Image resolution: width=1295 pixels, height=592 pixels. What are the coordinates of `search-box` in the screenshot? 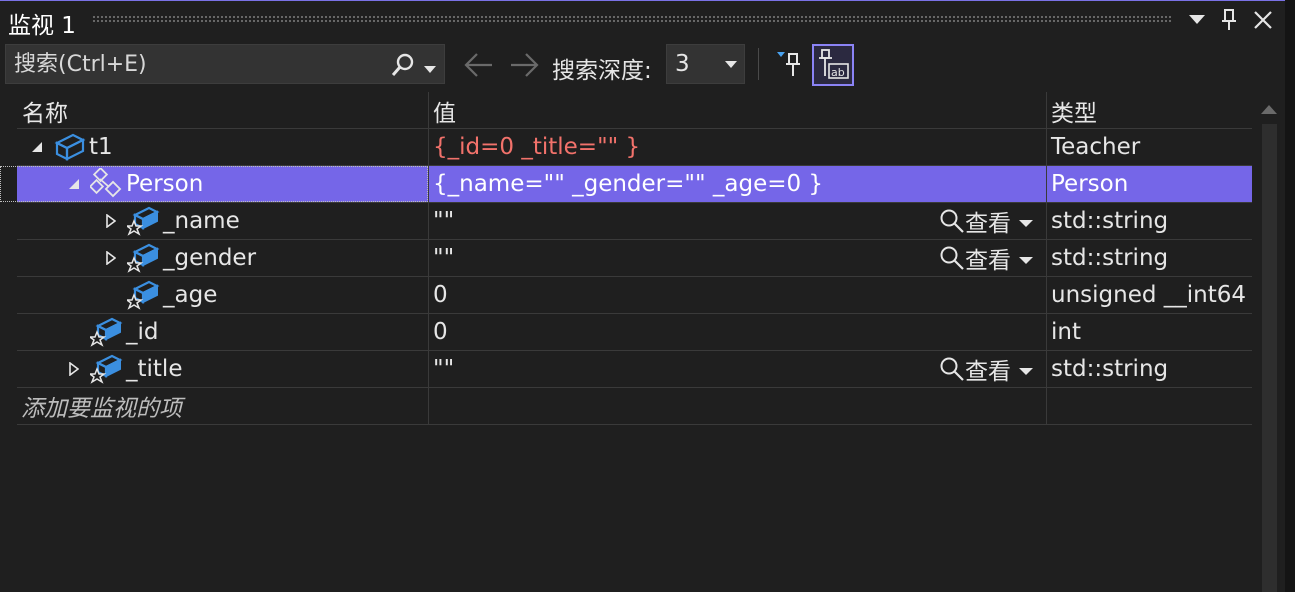 It's located at (225, 64).